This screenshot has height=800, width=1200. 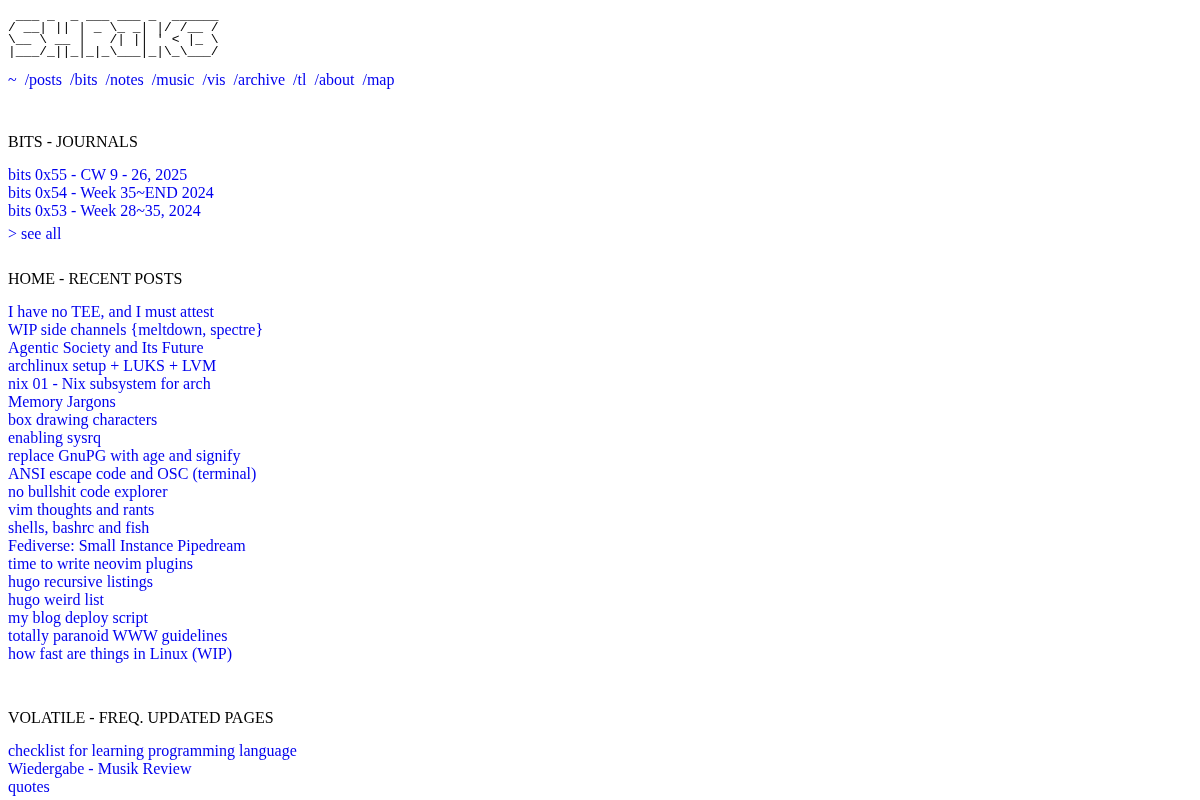 I want to click on post-link: box drawing characters, so click(x=83, y=420).